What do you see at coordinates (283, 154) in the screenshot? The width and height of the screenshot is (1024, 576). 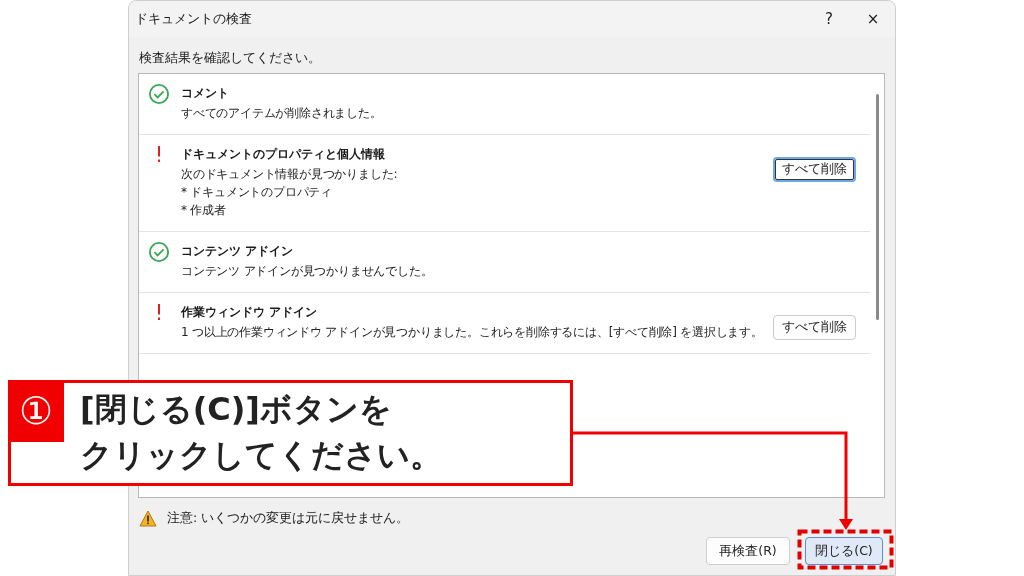 I see `result-title: ドキュメントのプロパティと個人情報` at bounding box center [283, 154].